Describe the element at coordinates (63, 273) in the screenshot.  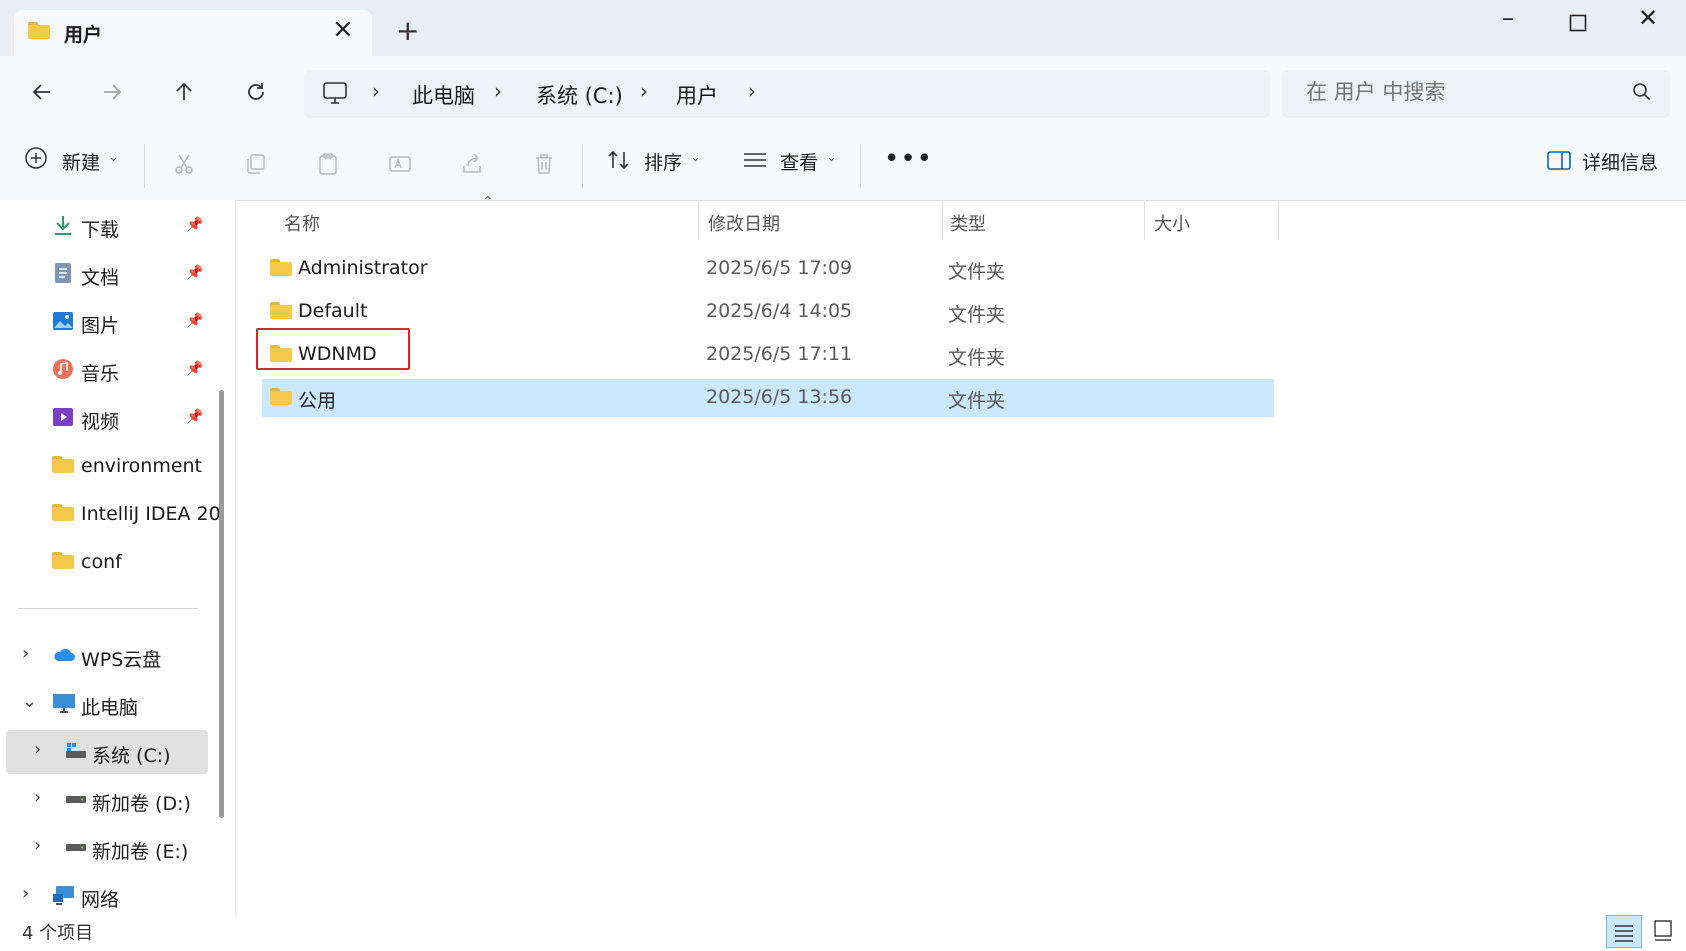
I see `document-icon` at that location.